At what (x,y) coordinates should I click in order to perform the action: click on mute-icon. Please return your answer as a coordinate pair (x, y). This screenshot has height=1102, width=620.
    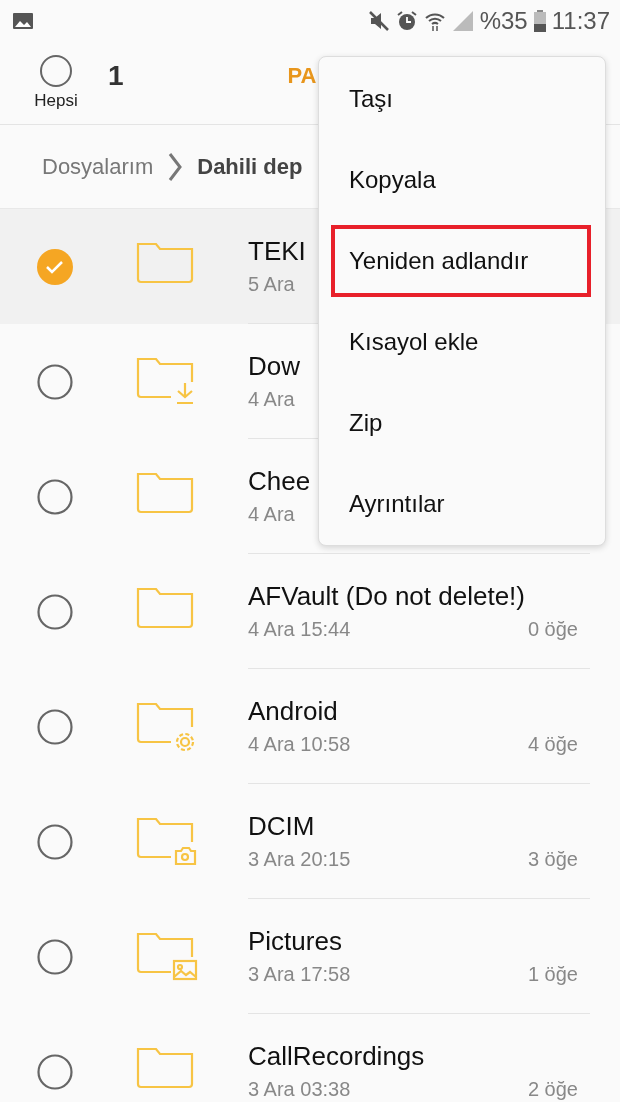
    Looking at the image, I should click on (378, 21).